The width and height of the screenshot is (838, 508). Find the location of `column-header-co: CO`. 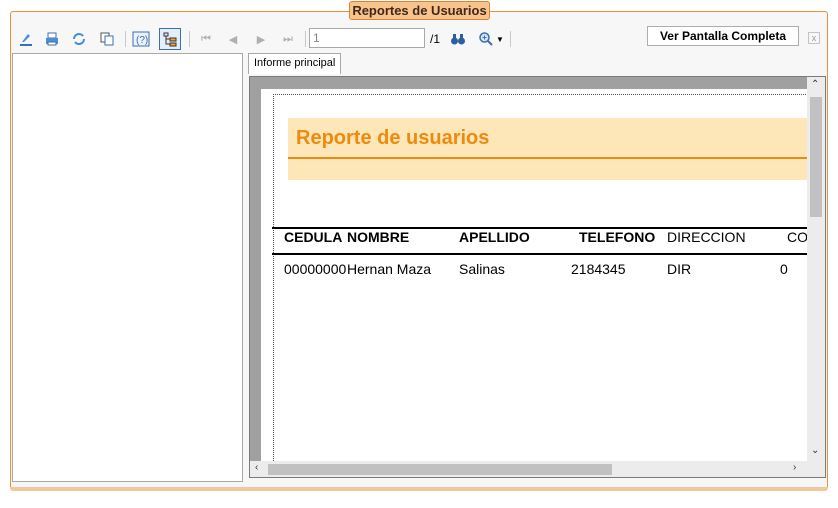

column-header-co: CO is located at coordinates (797, 237).